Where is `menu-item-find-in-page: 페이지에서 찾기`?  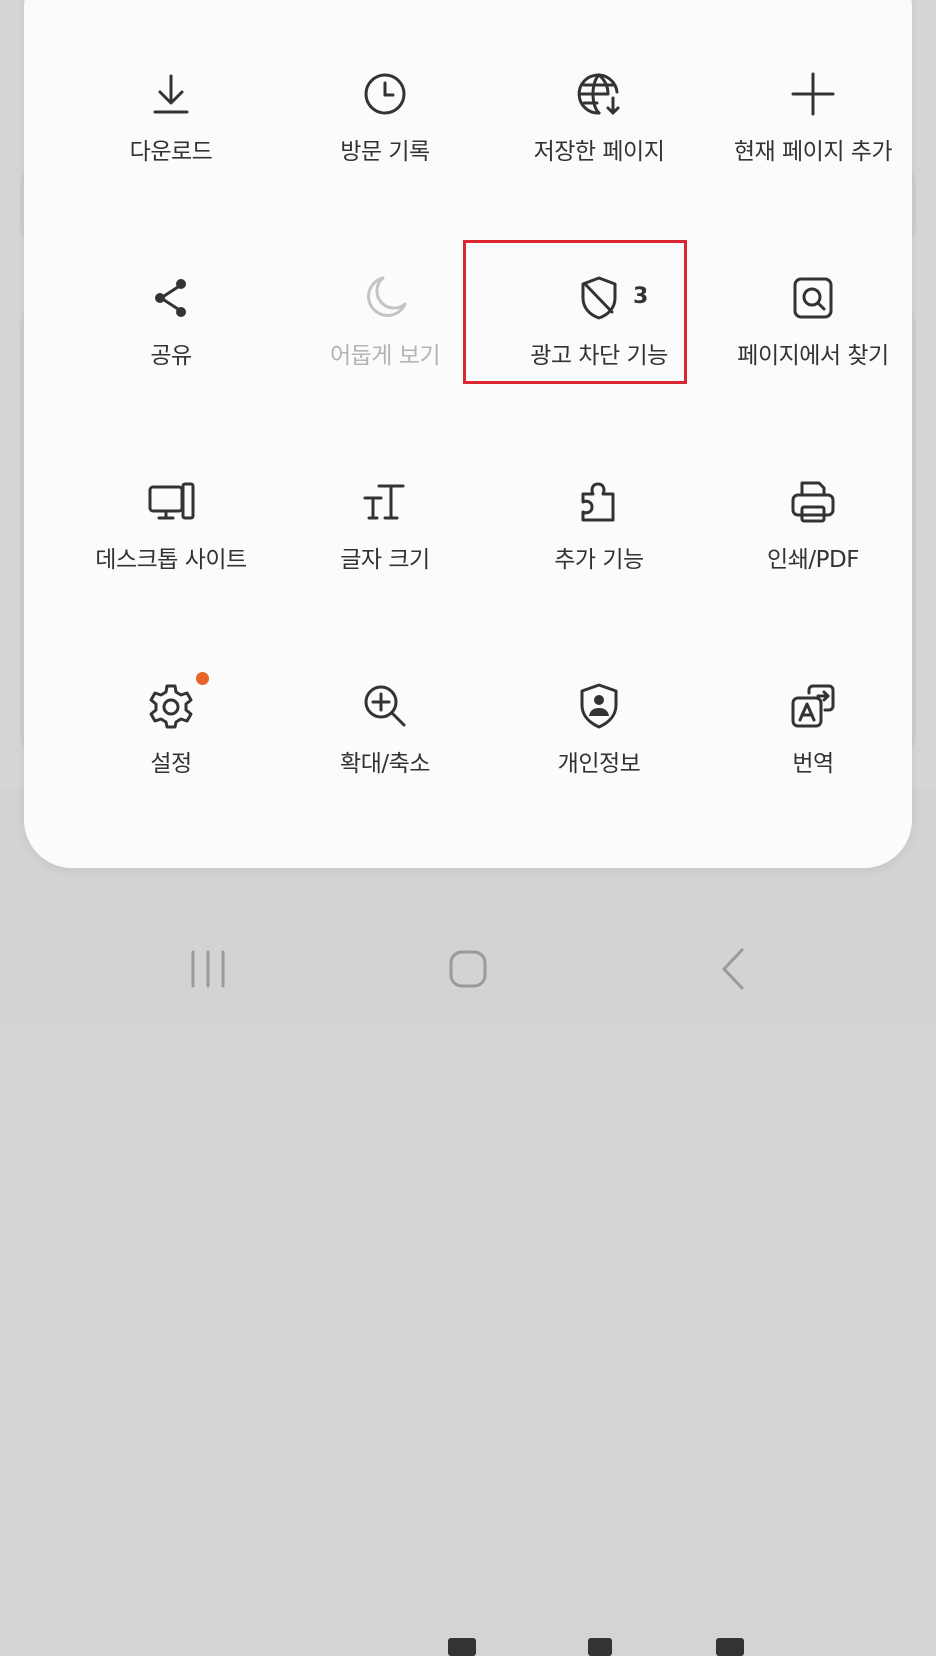
menu-item-find-in-page: 페이지에서 찾기 is located at coordinates (813, 294).